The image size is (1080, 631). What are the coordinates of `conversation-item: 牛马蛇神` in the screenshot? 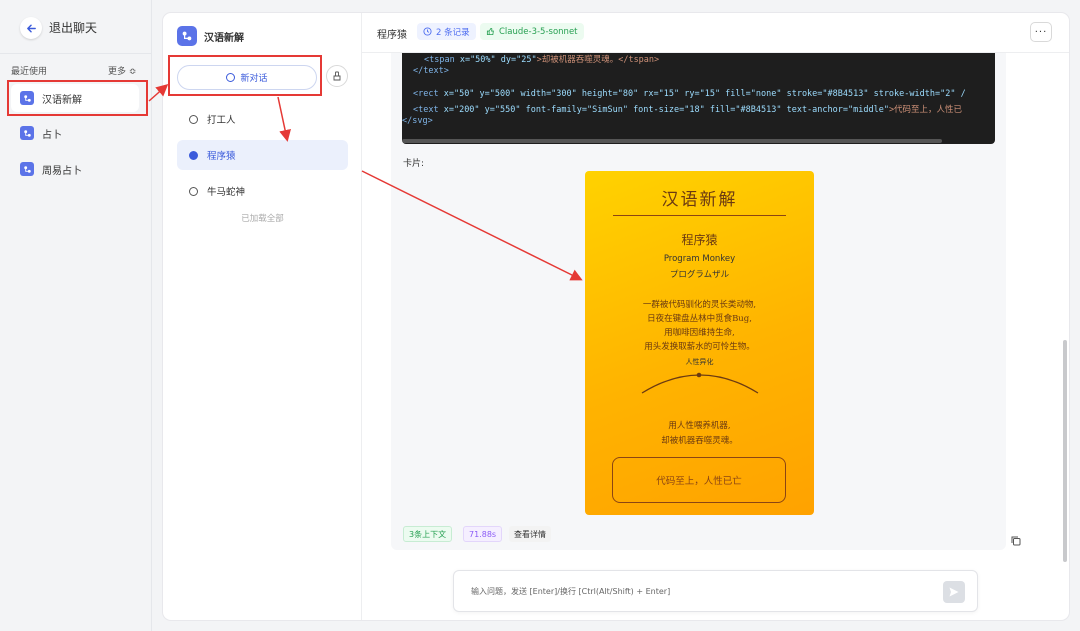 It's located at (262, 191).